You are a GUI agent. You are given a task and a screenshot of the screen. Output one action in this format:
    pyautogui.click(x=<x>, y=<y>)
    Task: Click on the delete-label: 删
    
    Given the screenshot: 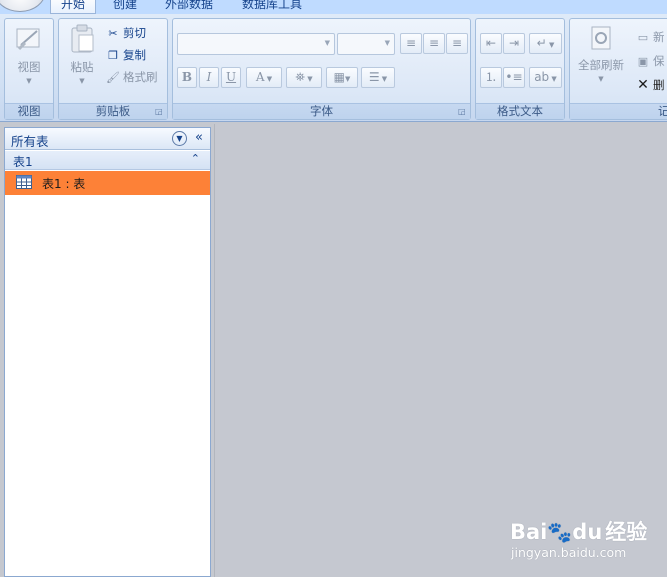 What is the action you would take?
    pyautogui.click(x=659, y=85)
    